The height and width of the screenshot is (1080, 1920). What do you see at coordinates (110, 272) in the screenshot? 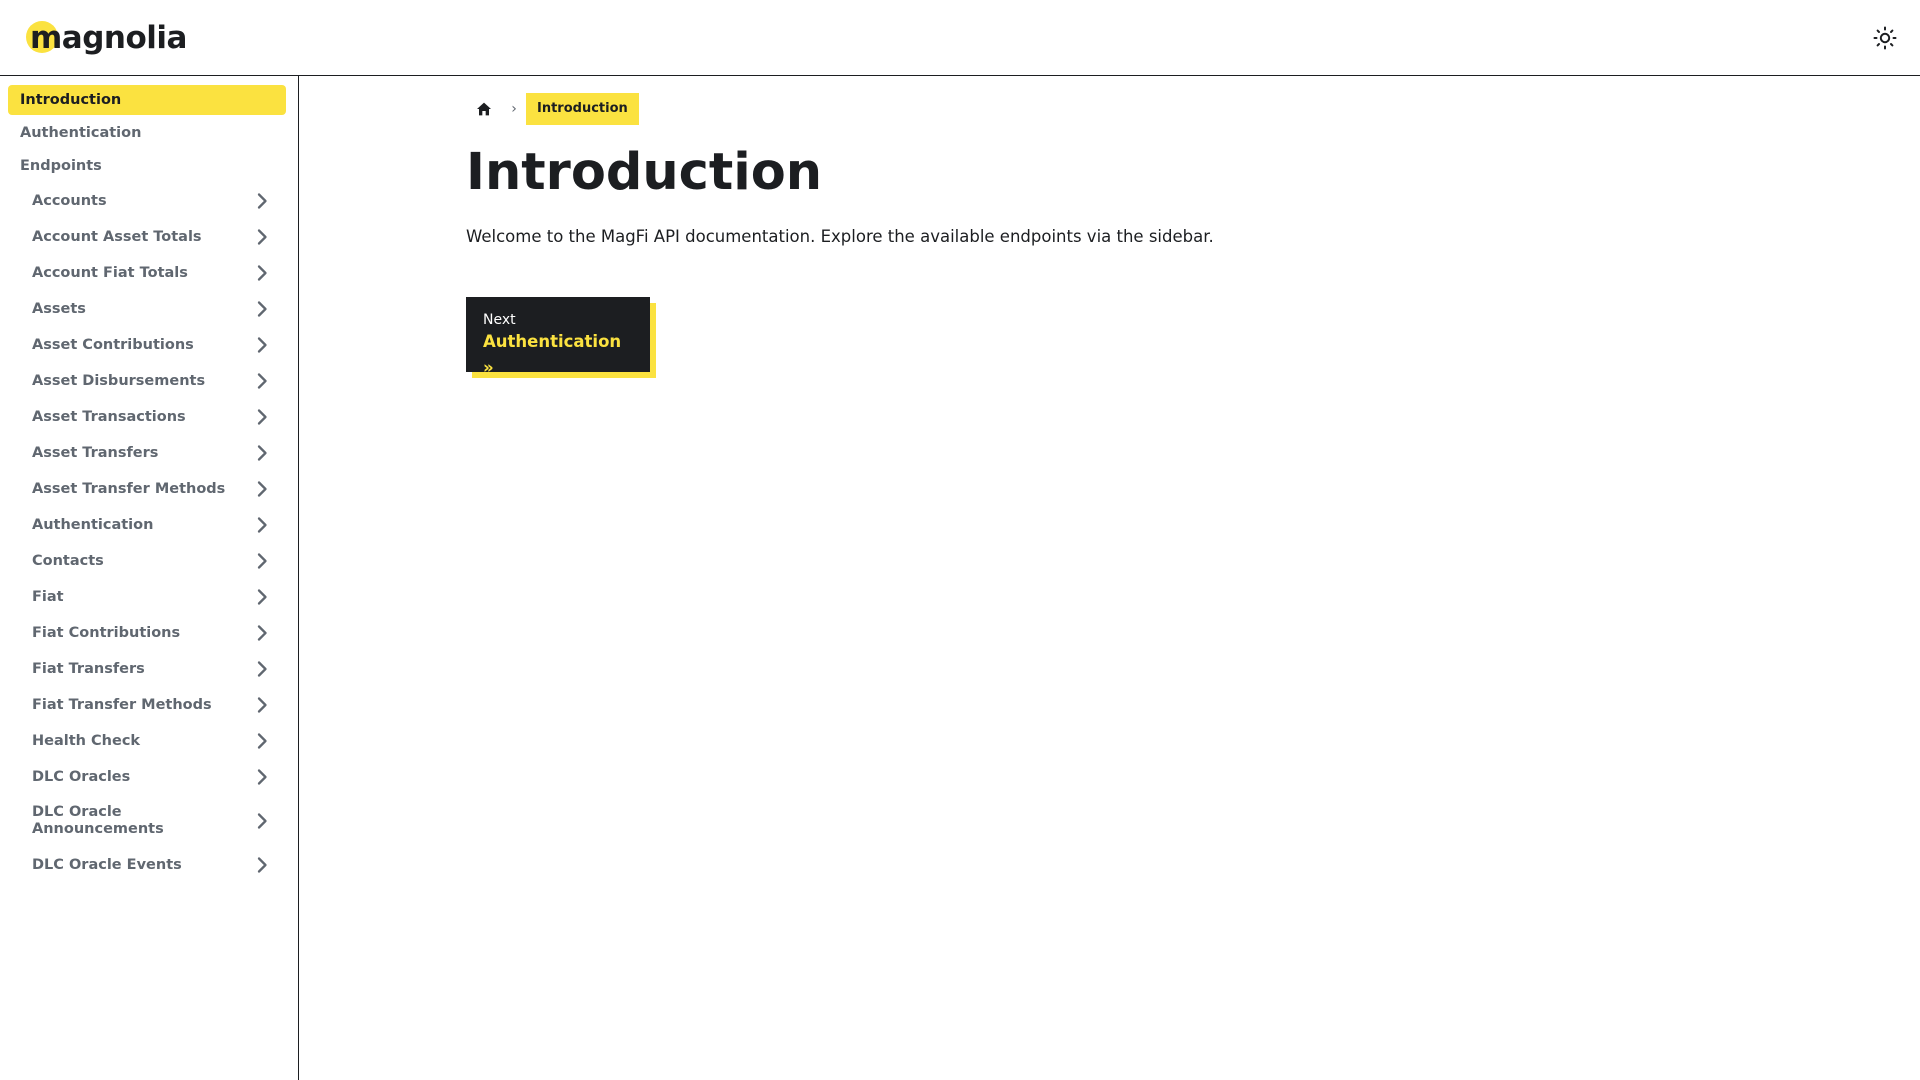
I see `category-label: Account Fiat Totals` at bounding box center [110, 272].